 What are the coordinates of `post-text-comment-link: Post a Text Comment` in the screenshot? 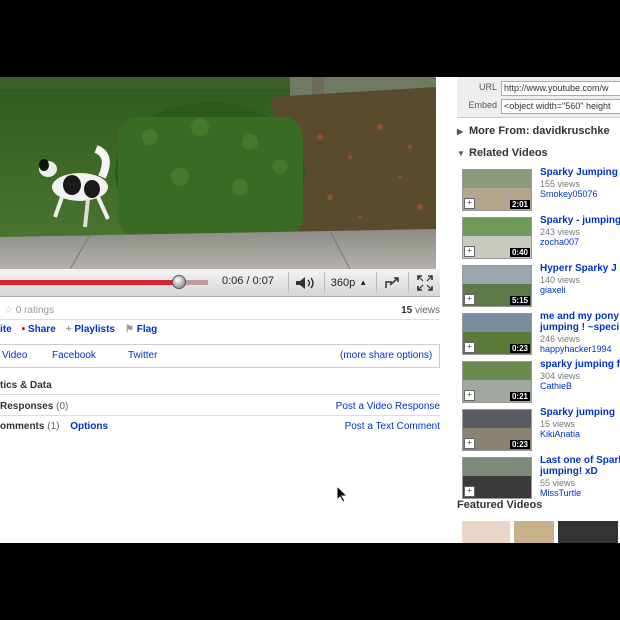 It's located at (392, 426).